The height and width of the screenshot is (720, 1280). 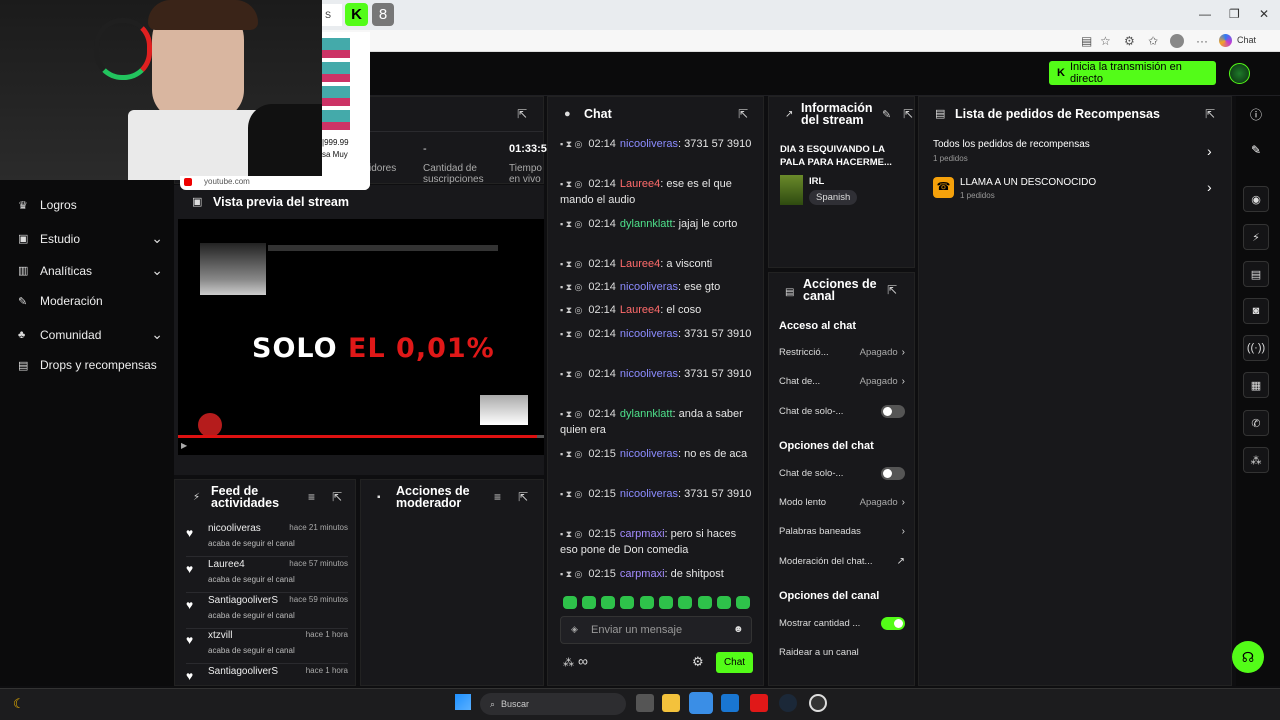 I want to click on info-icon: ⓘ, so click(x=1256, y=114).